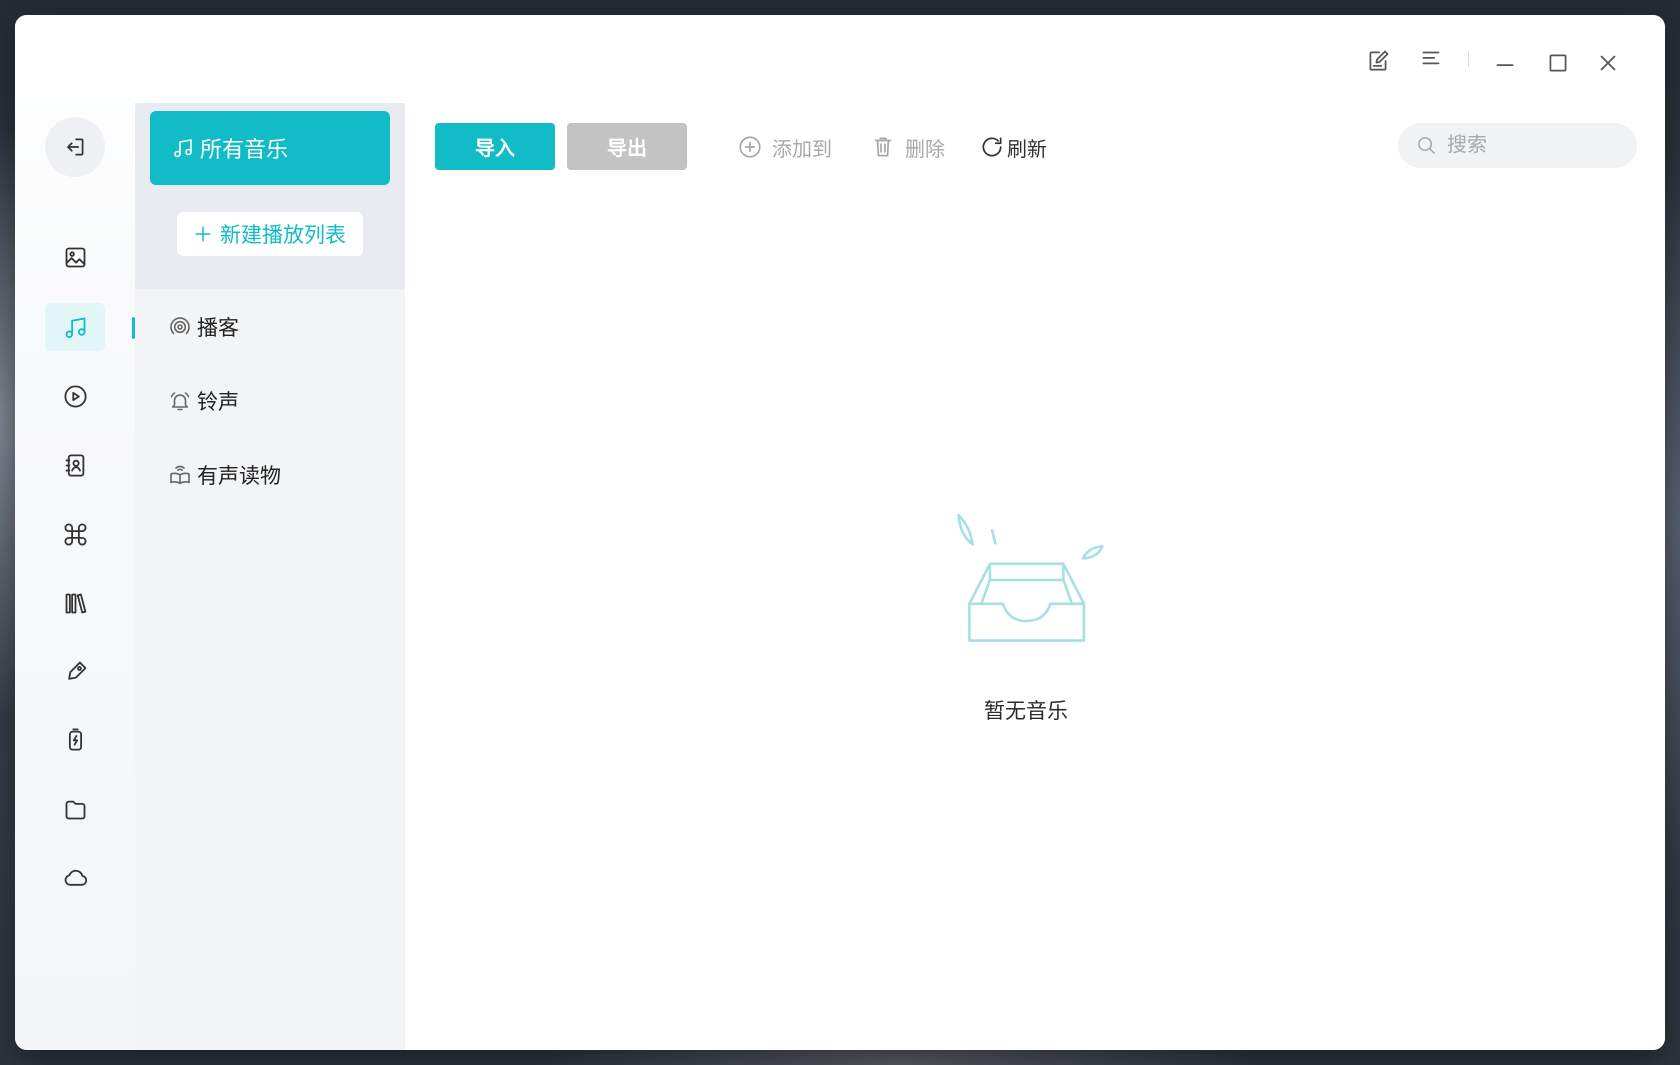  What do you see at coordinates (1468, 59) in the screenshot?
I see `title-bar-separator` at bounding box center [1468, 59].